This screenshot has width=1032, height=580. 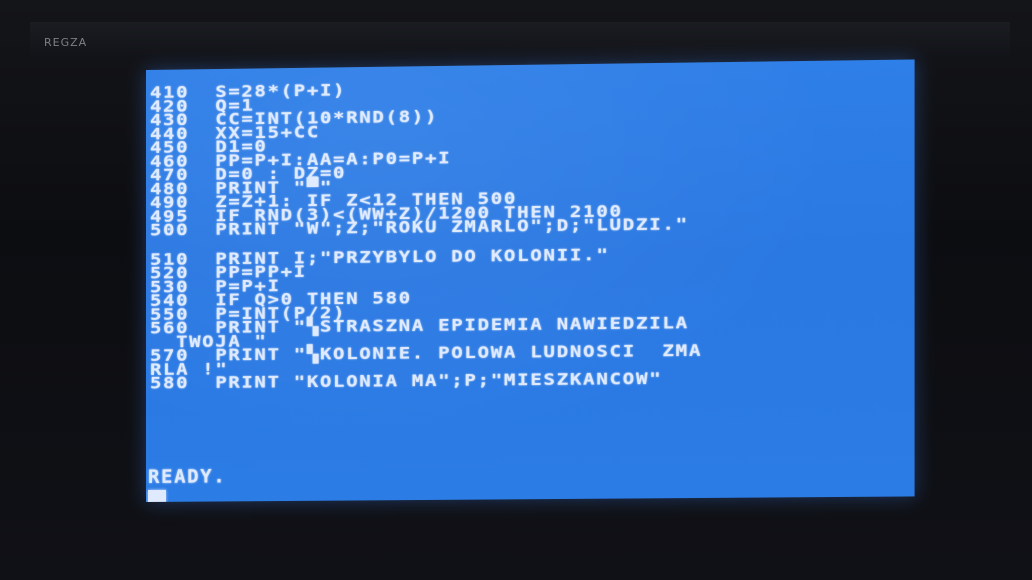 What do you see at coordinates (406, 381) in the screenshot?
I see `code-line: 580 PRINT "KOLONIA MA";P;"MIESZKANCOW"` at bounding box center [406, 381].